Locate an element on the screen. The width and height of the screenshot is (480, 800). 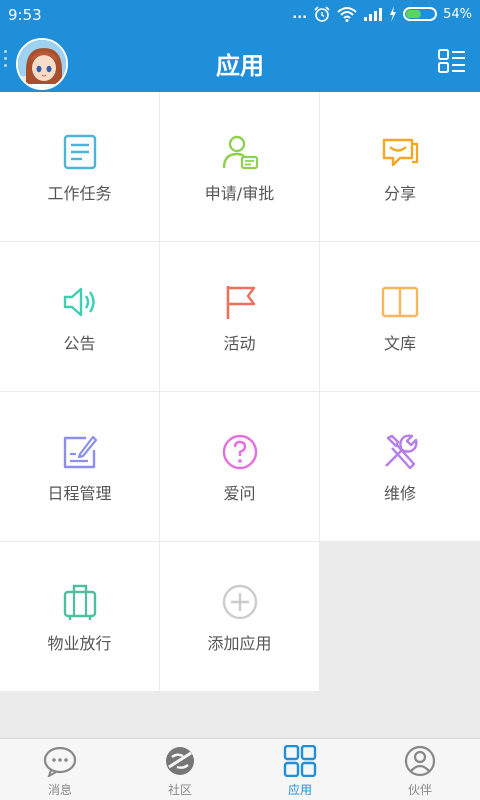
app-property-release: 物业放行 is located at coordinates (79, 616).